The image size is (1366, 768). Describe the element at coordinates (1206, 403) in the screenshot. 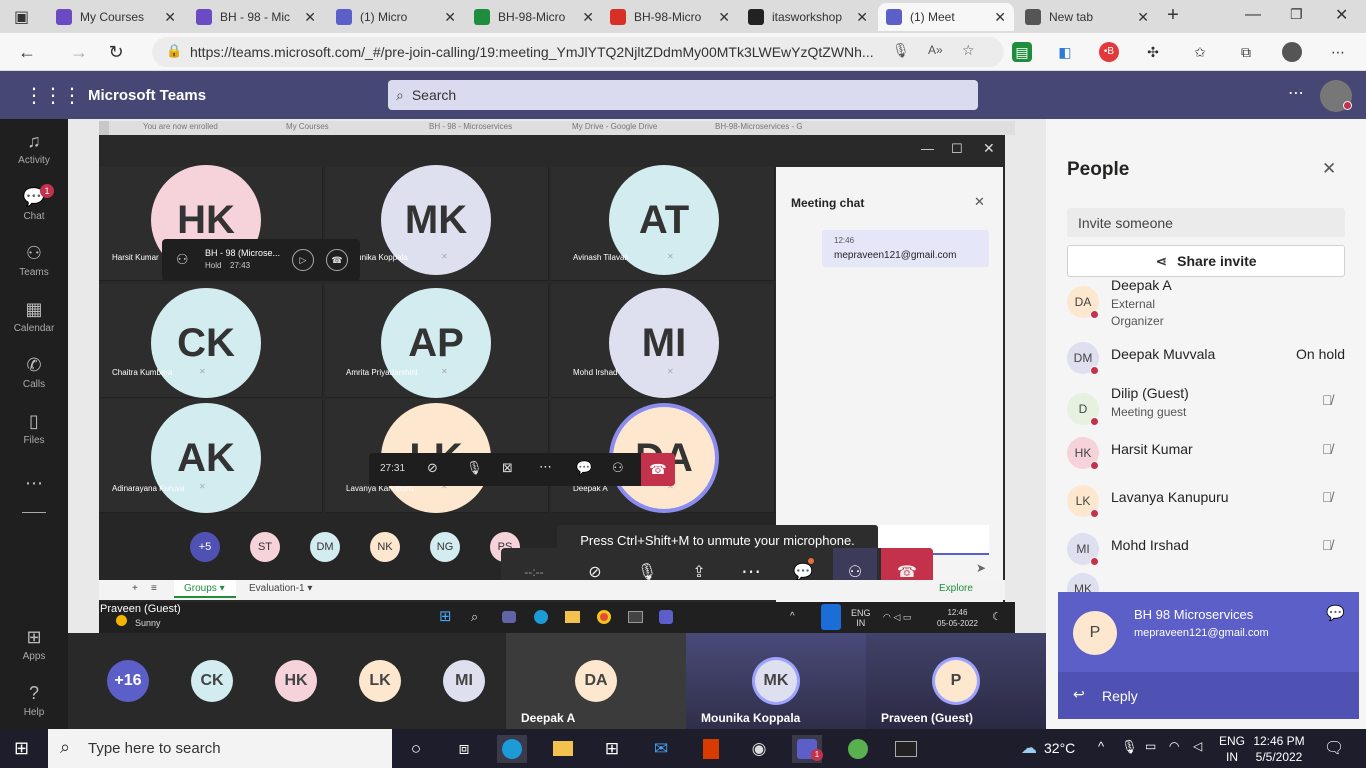

I see `people-list-item: D Dilip (Guest) Meeting guest 🎙̸` at that location.